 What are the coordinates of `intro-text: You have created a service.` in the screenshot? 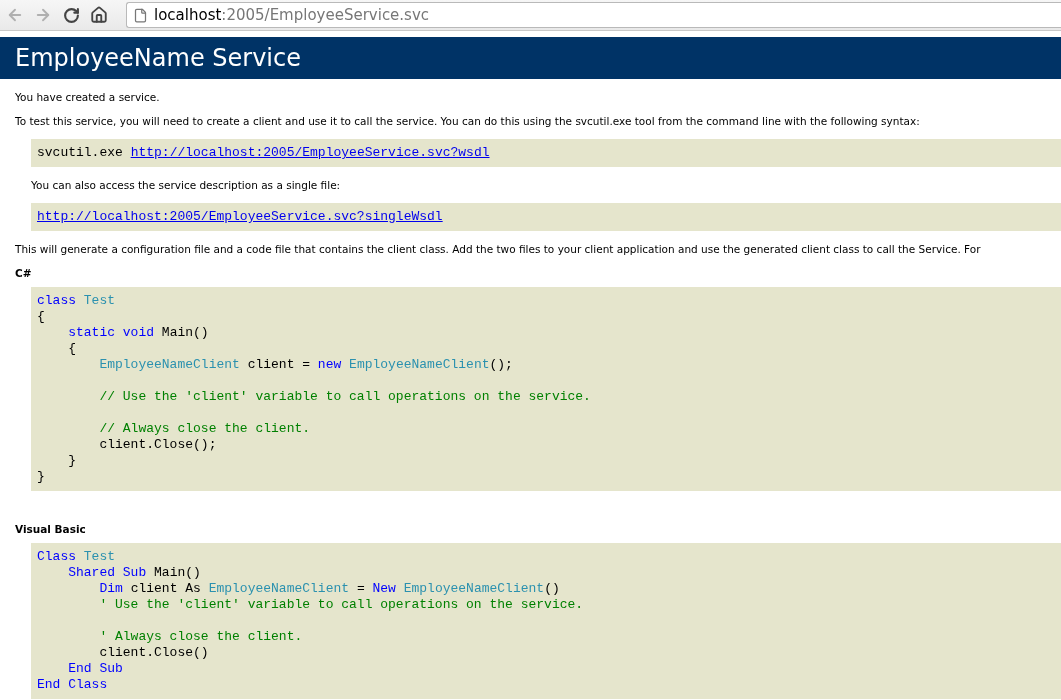 It's located at (88, 97).